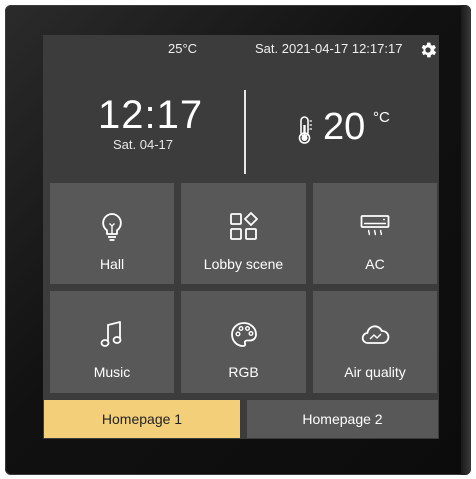 Image resolution: width=476 pixels, height=479 pixels. I want to click on tile-rgb: RGB, so click(243, 342).